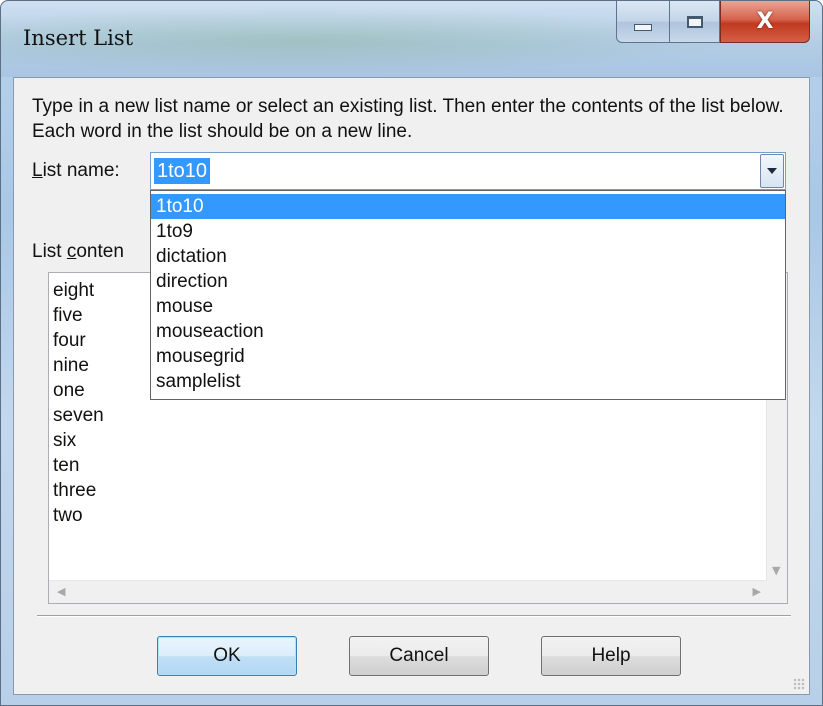 The image size is (823, 706). I want to click on dropdown-option: mousegrid, so click(468, 356).